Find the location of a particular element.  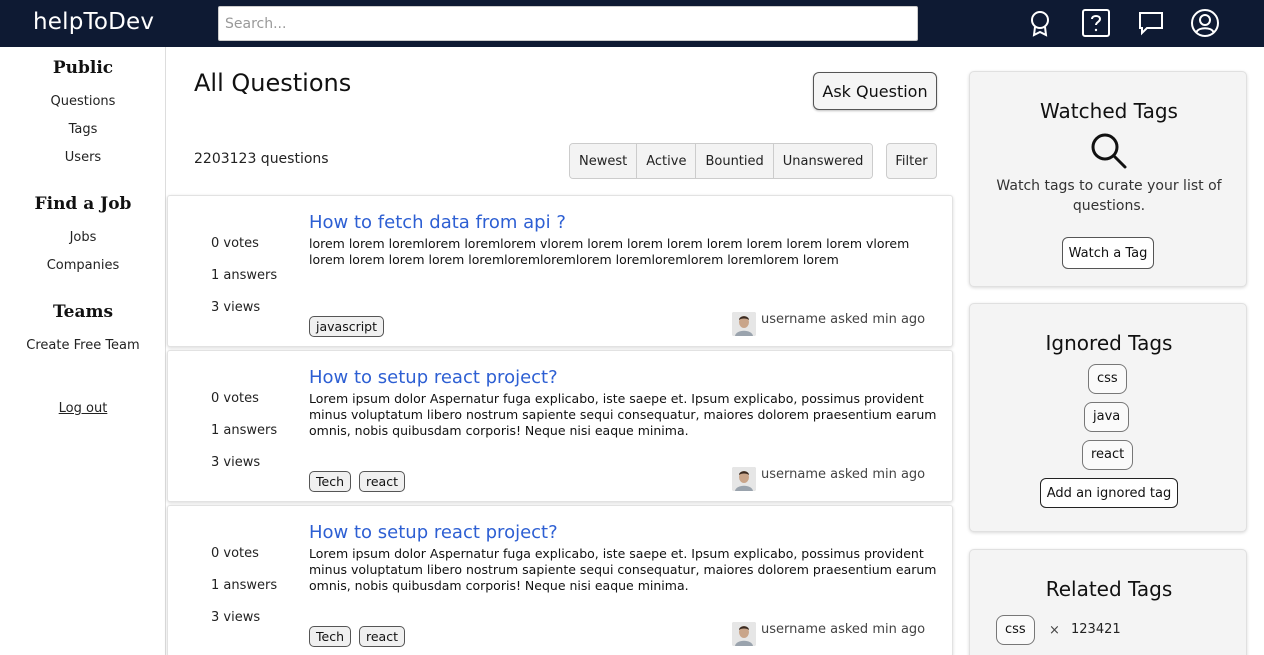

top-bar: helpToDev is located at coordinates (632, 23).